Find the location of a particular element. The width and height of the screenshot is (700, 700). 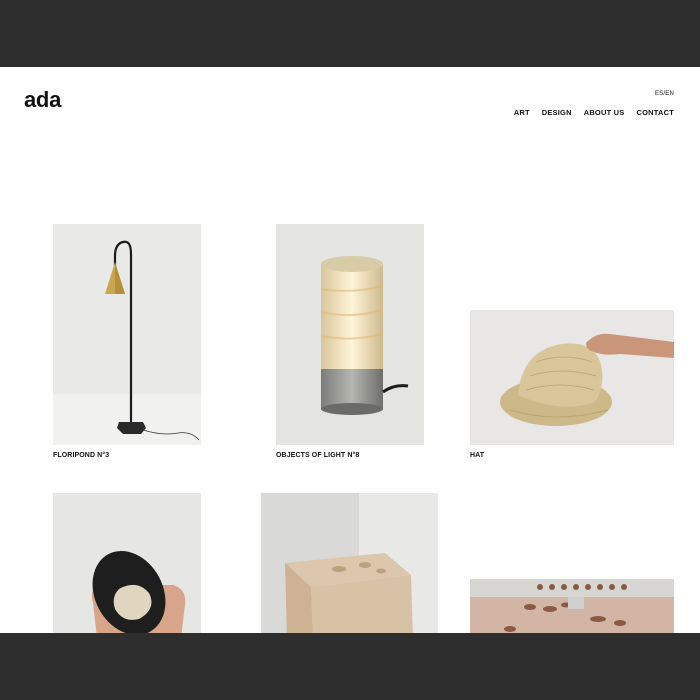

marble-stool-image is located at coordinates (349, 563).